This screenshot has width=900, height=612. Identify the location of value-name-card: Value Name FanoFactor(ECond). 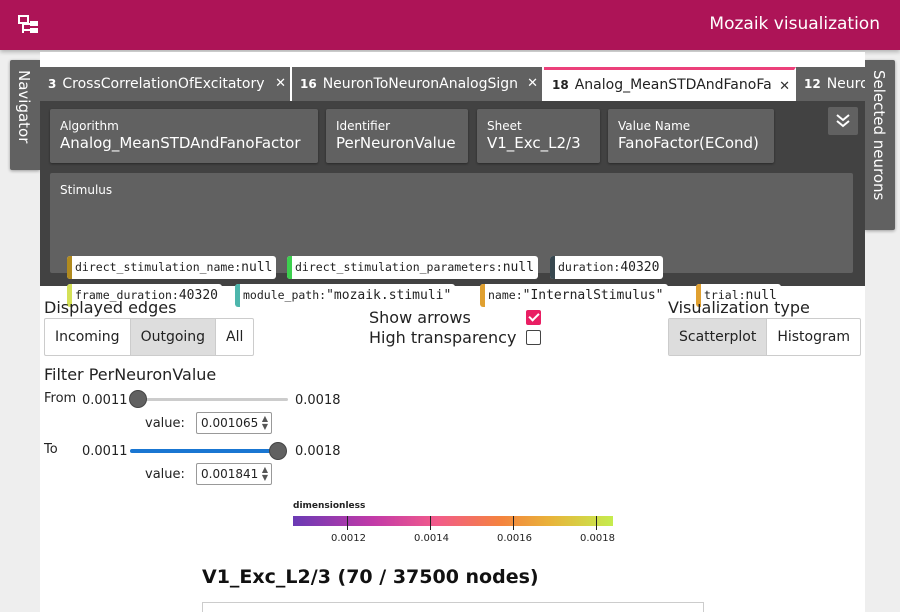
(691, 136).